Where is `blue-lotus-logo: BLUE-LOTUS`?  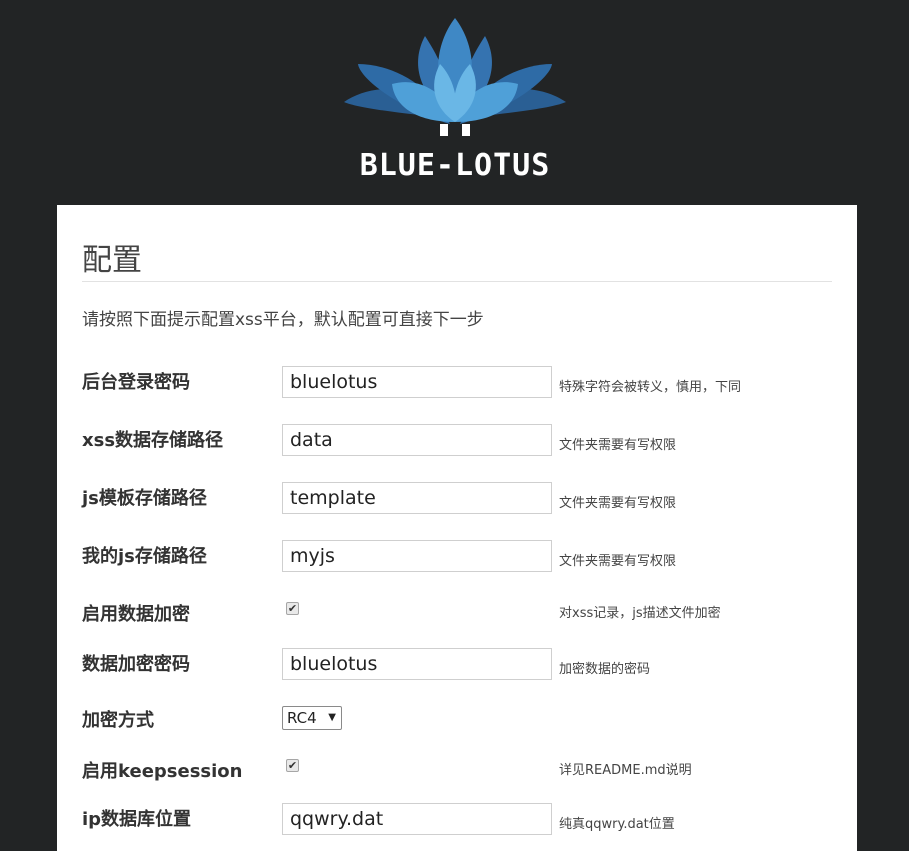
blue-lotus-logo: BLUE-LOTUS is located at coordinates (455, 102).